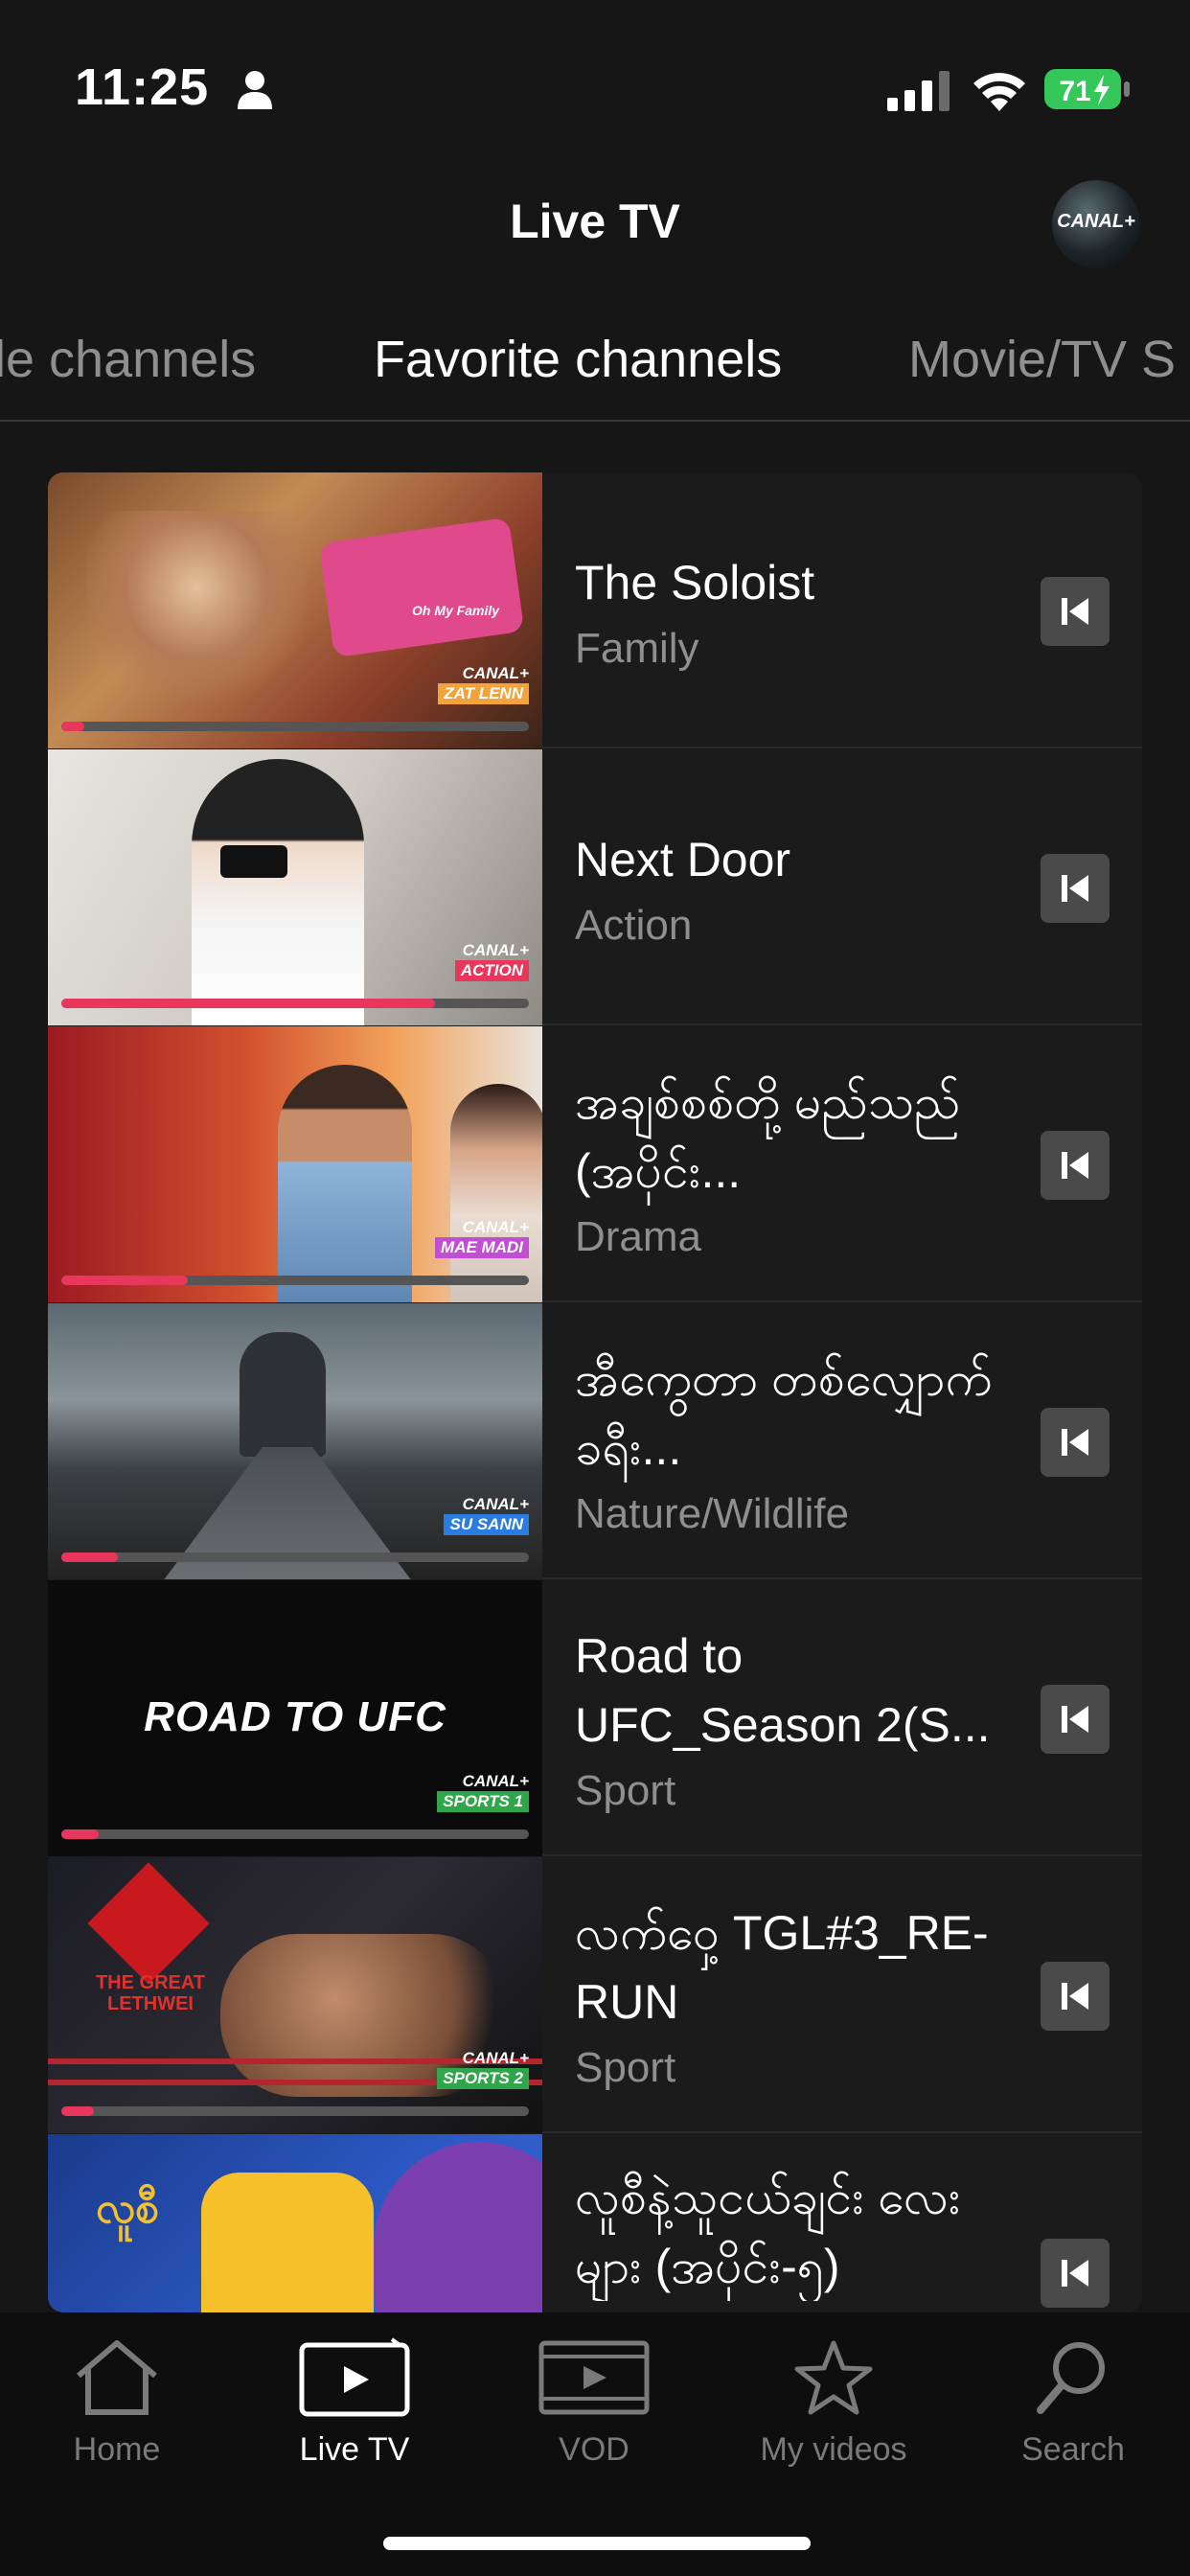 This screenshot has height=2576, width=1190. I want to click on nav-vod: VOD, so click(594, 2403).